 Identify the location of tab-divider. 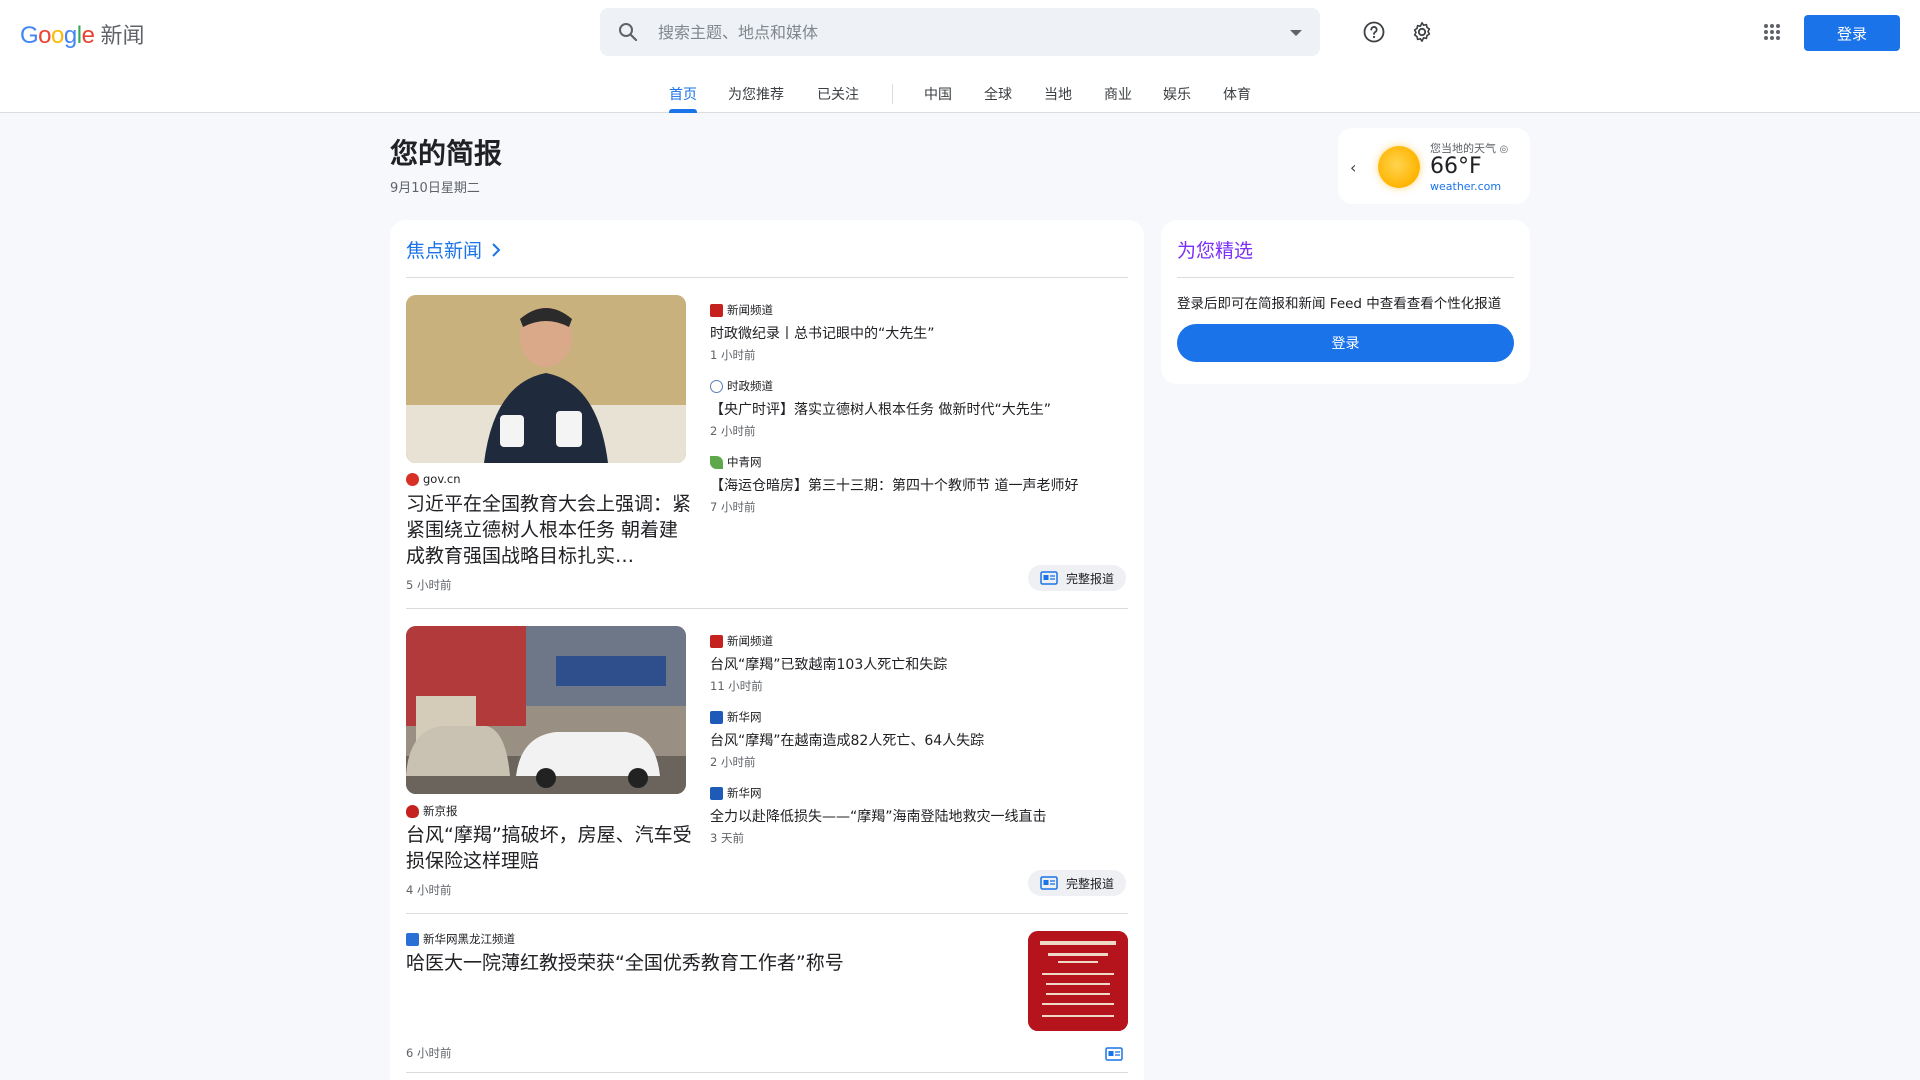
(892, 94).